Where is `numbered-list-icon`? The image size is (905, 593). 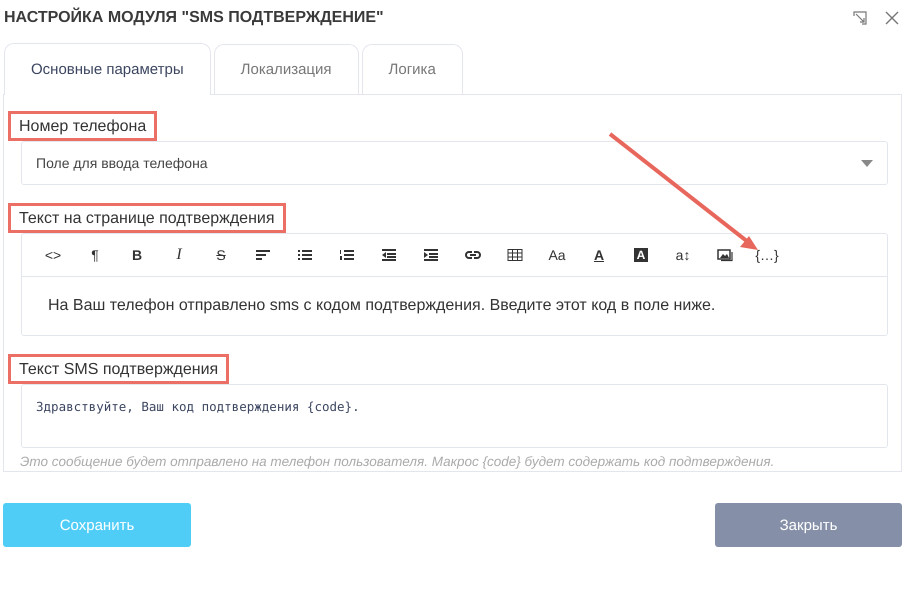
numbered-list-icon is located at coordinates (347, 255).